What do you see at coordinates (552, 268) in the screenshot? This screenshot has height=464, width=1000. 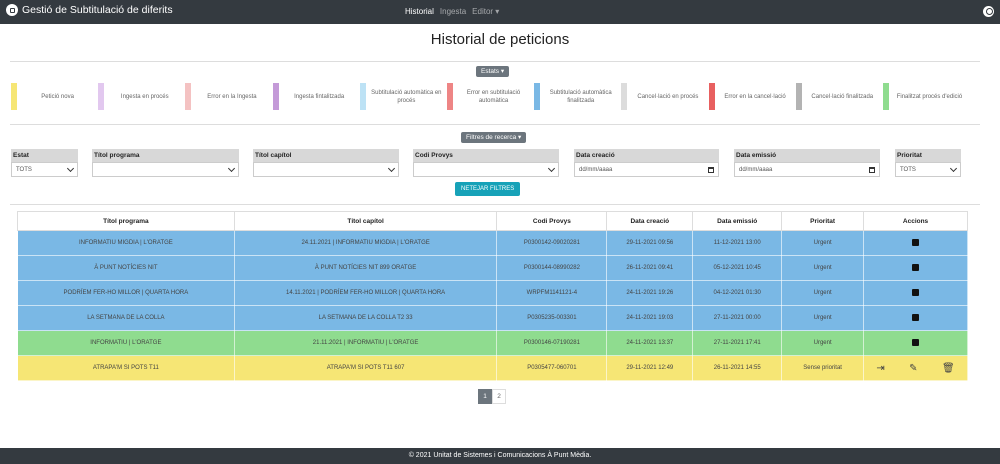 I see `table-cell: P0300144-08990282` at bounding box center [552, 268].